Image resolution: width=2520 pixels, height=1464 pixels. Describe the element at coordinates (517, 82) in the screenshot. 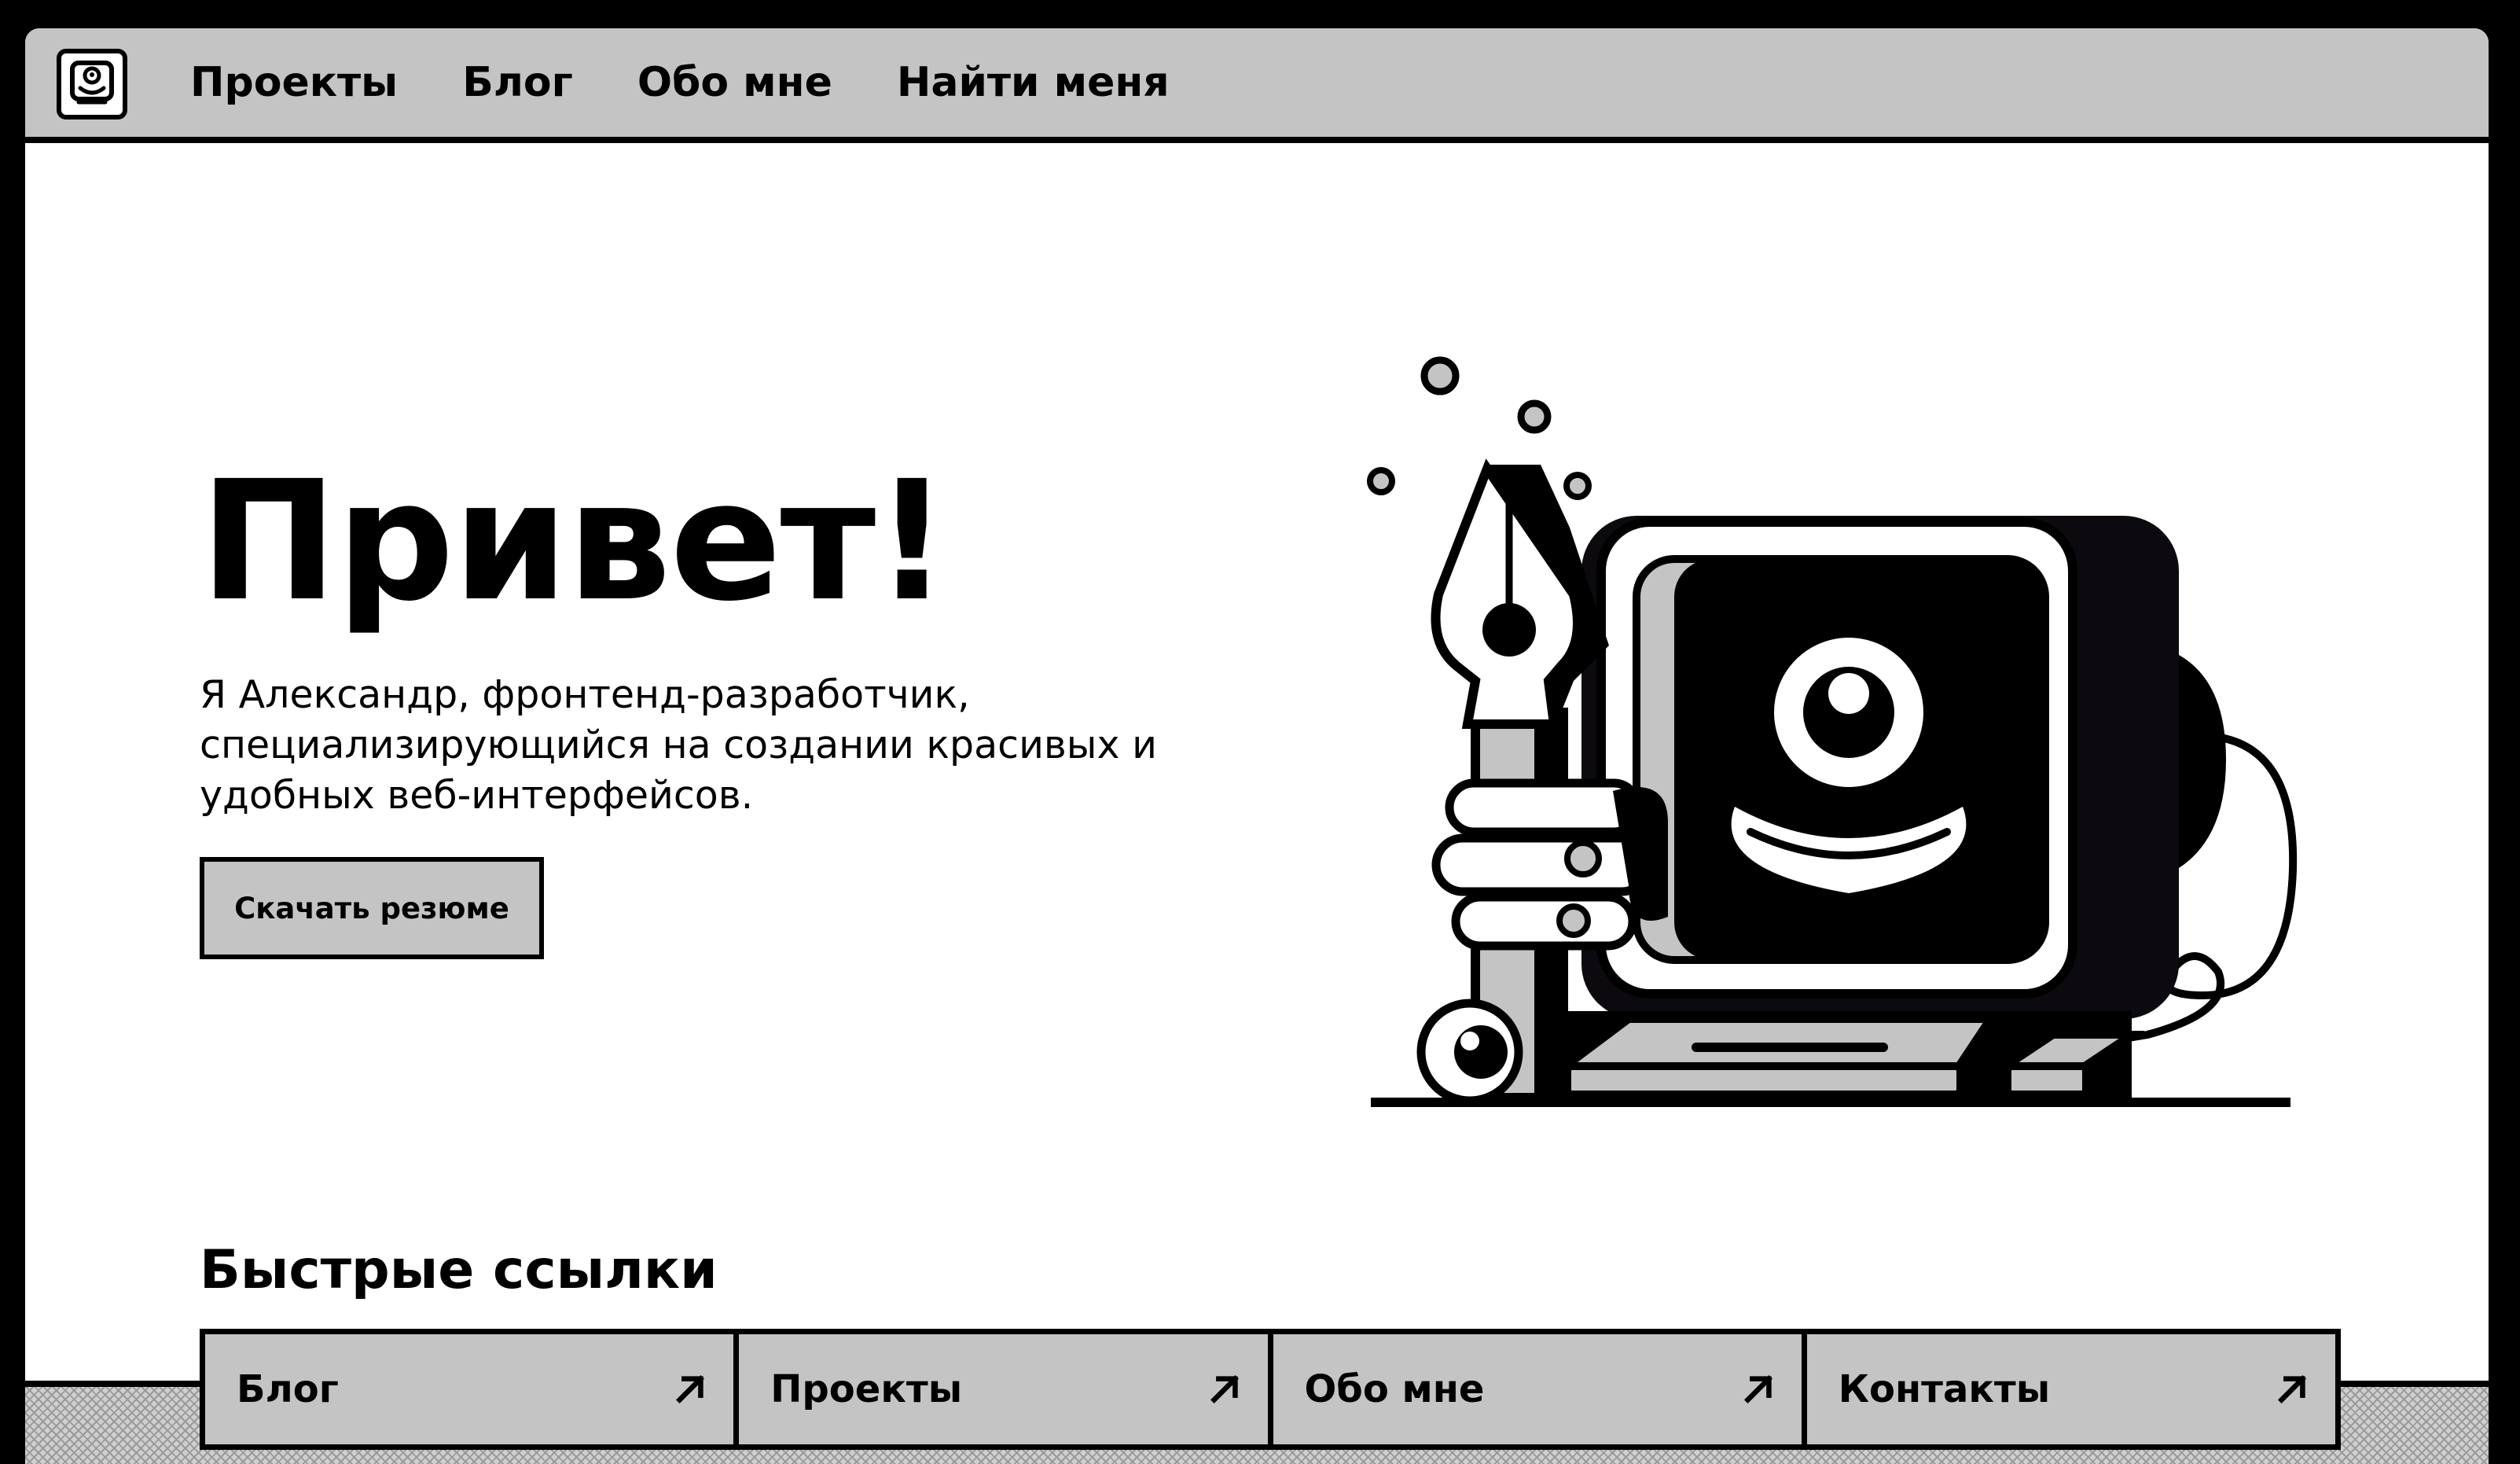

I see `nav-link-blog: Блог` at that location.